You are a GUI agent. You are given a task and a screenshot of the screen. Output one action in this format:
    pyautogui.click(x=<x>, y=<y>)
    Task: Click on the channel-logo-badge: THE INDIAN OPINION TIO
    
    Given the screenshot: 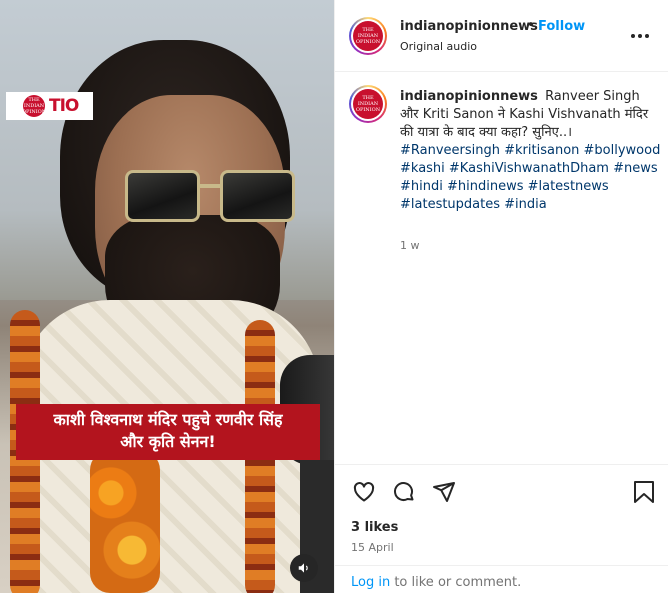 What is the action you would take?
    pyautogui.click(x=49, y=106)
    